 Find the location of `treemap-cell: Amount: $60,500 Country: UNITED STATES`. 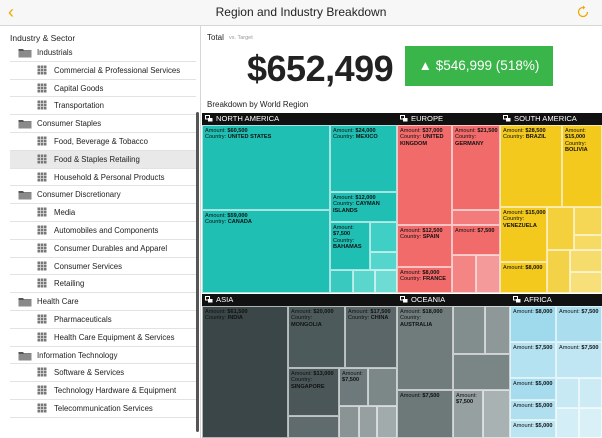

treemap-cell: Amount: $60,500 Country: UNITED STATES is located at coordinates (266, 167).